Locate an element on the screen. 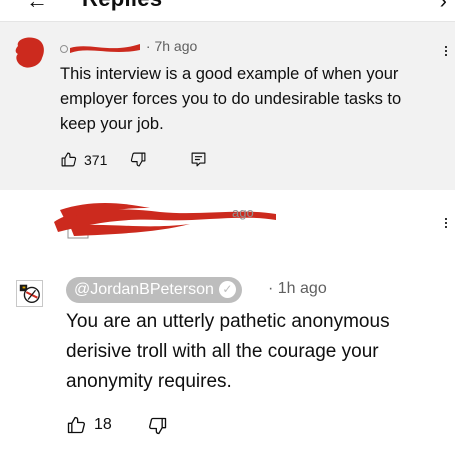 The height and width of the screenshot is (455, 455). top-bar: ← Replies › is located at coordinates (227, 11).